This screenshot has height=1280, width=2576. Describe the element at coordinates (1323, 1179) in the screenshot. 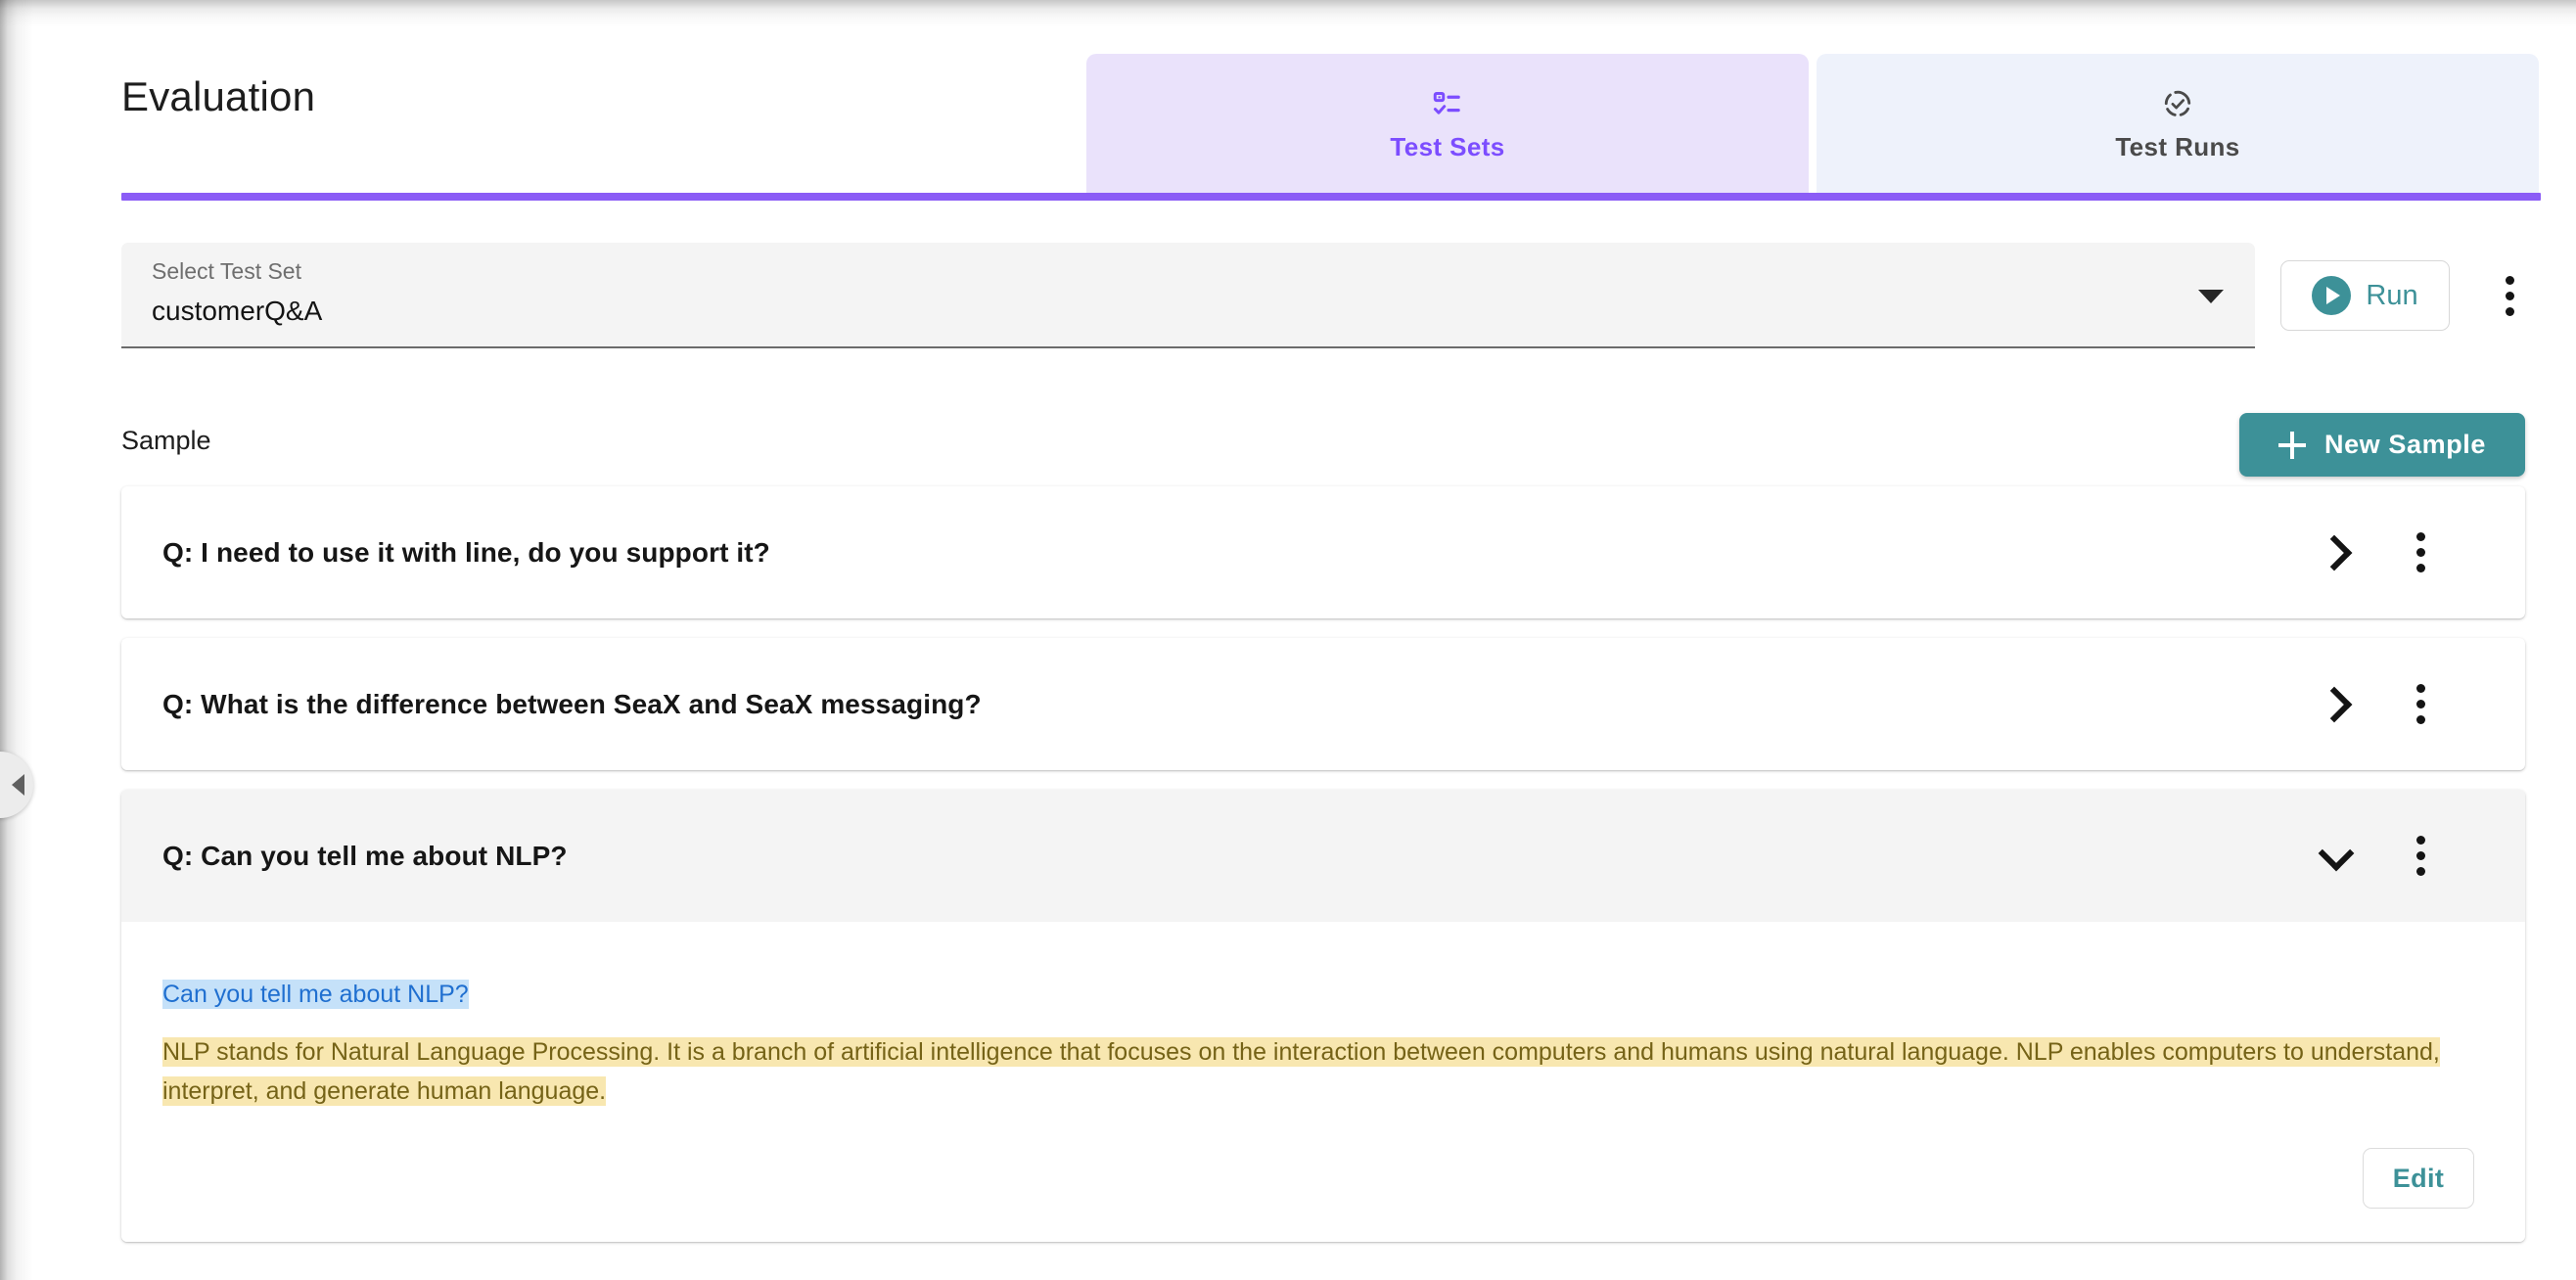

I see `sample-actions: Edit` at that location.